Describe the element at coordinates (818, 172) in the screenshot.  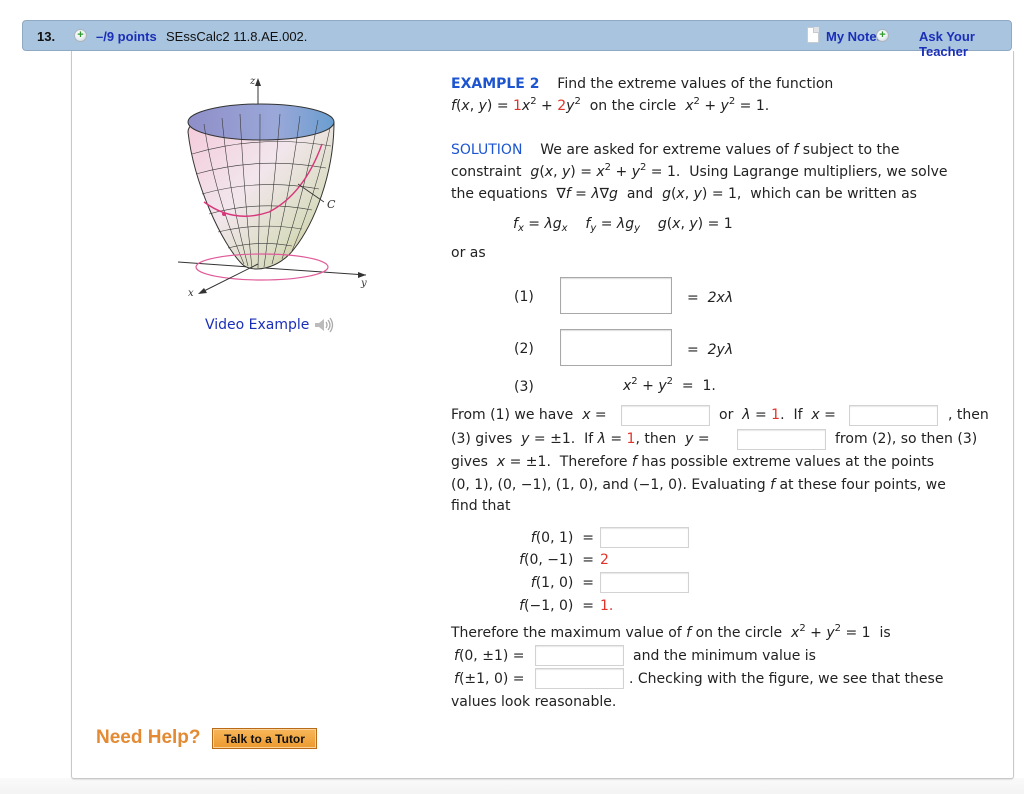
I see `solution-text-2b: Using Lagrange multipliers, we solve` at that location.